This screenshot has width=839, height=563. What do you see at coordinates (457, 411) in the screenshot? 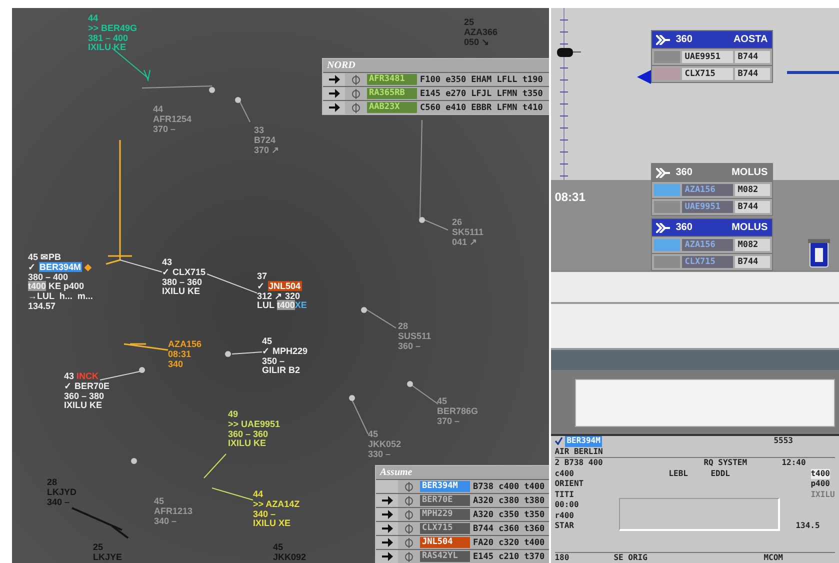
I see `track-label-text: BER786G` at bounding box center [457, 411].